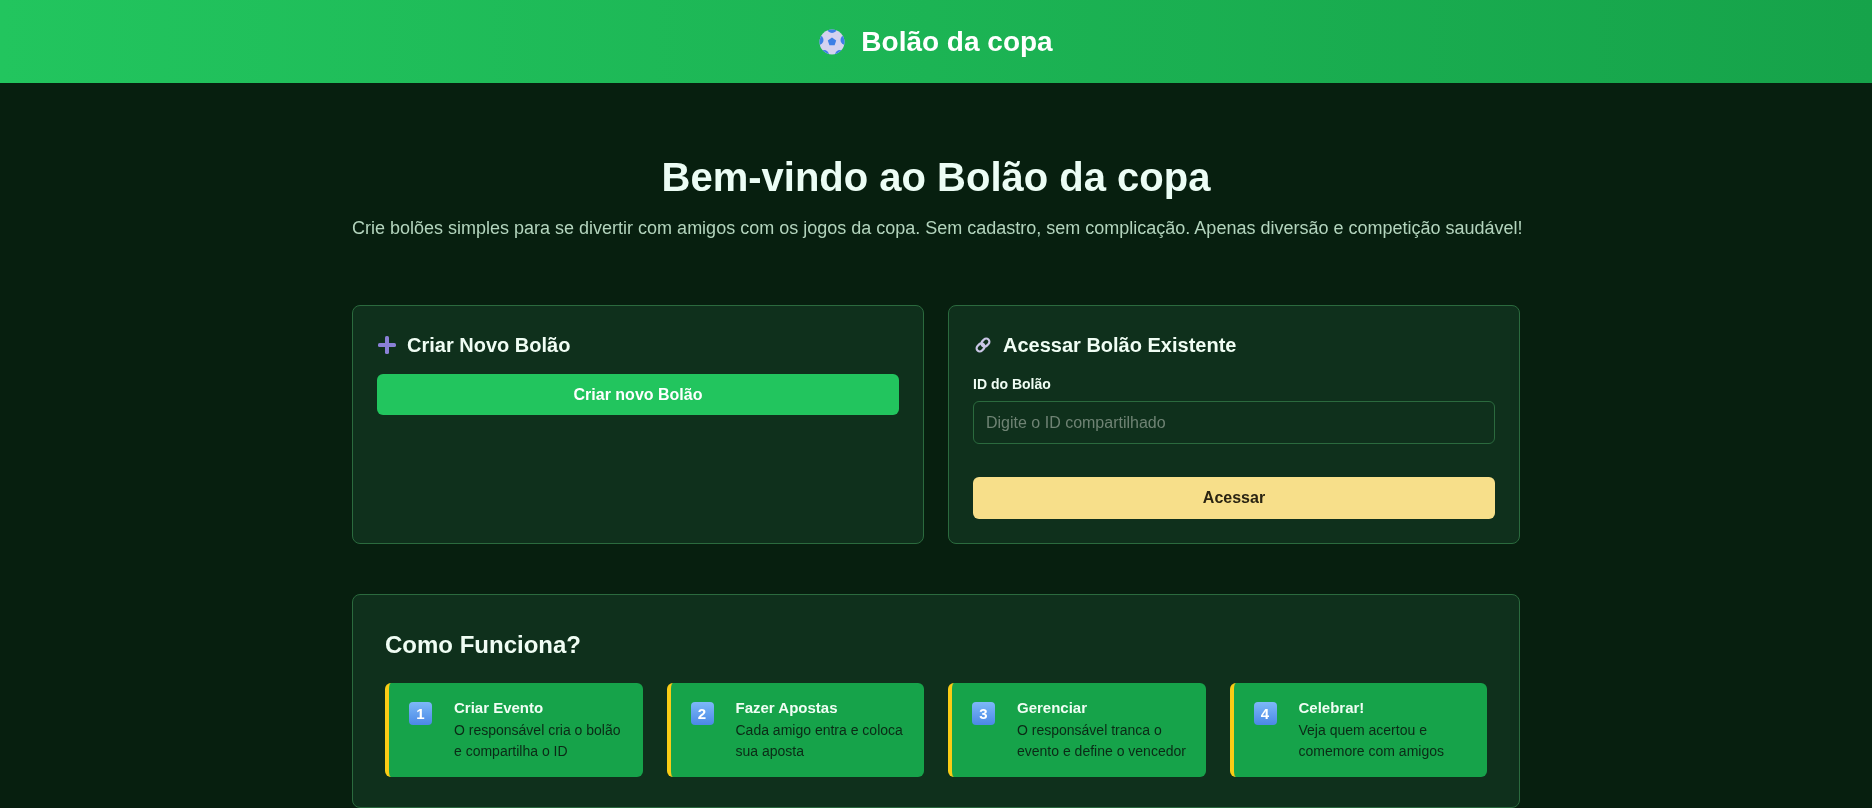 The height and width of the screenshot is (808, 1872). What do you see at coordinates (819, 741) in the screenshot?
I see `step-description: Cada amigo entra e coloca sua aposta` at bounding box center [819, 741].